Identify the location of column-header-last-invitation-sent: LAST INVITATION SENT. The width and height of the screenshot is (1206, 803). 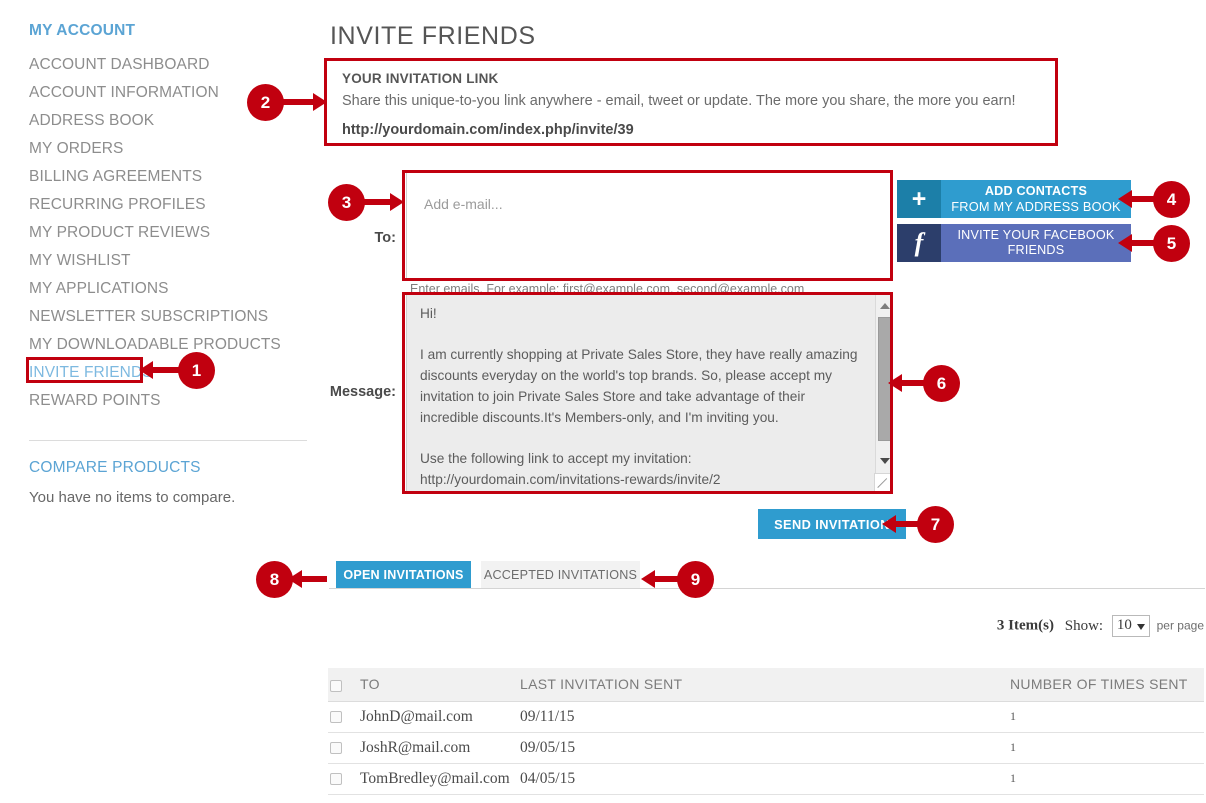
(763, 685).